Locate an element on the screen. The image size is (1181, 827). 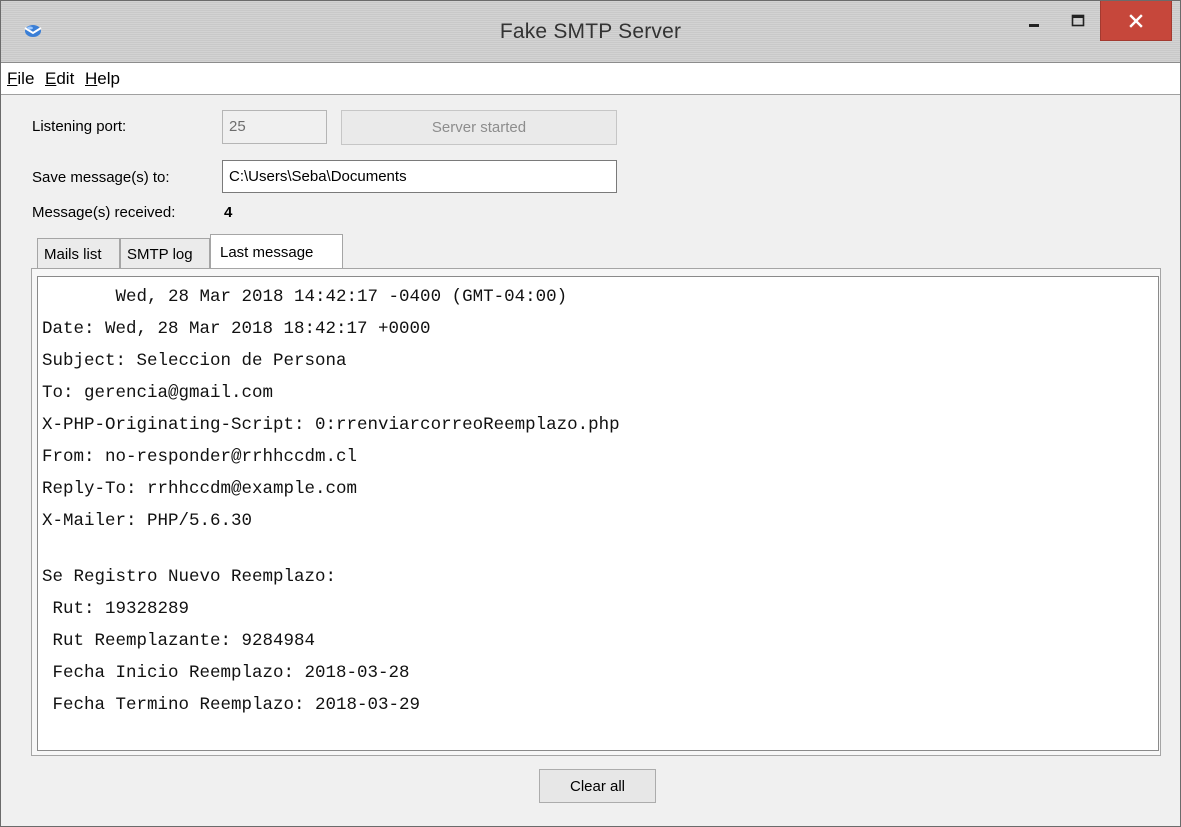
message-line: Rut: 19328289 is located at coordinates (116, 609).